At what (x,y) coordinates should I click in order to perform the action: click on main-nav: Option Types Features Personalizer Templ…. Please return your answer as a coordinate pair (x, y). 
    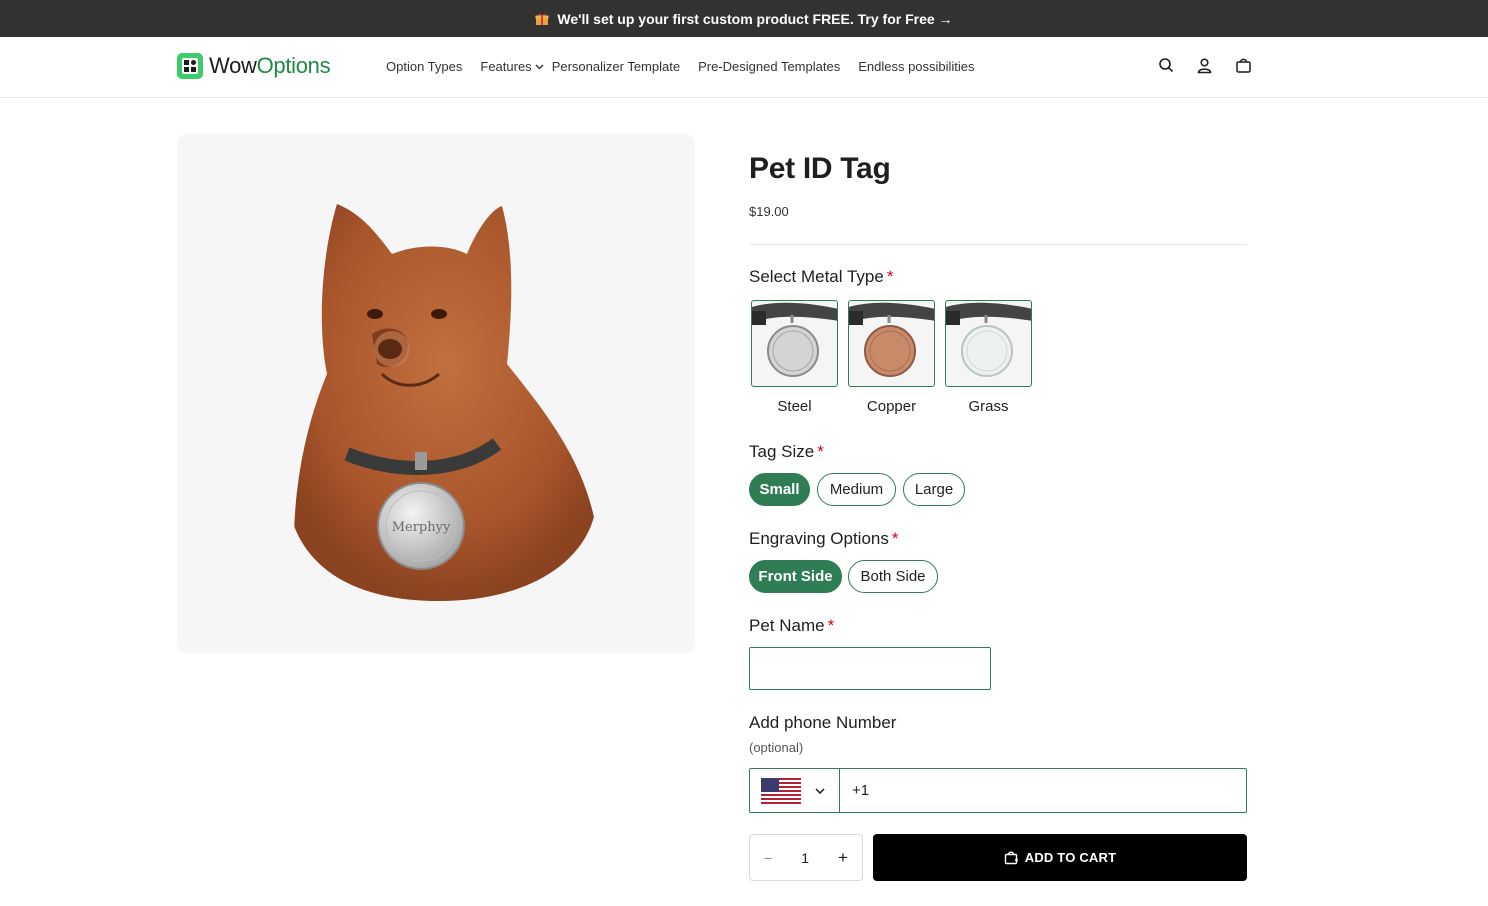
    Looking at the image, I should click on (689, 66).